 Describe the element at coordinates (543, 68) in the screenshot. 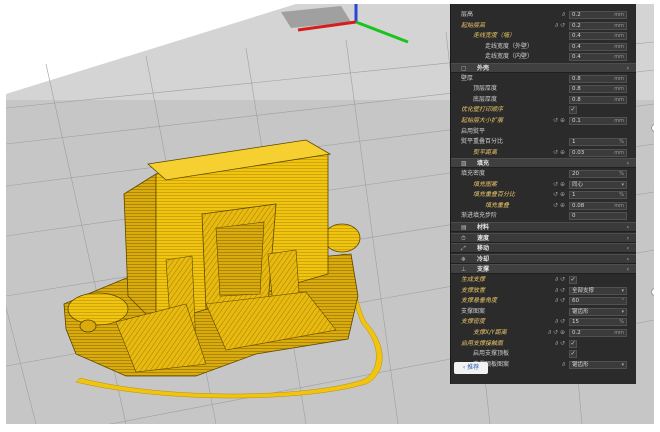

I see `settings-section-5: ▢ 外壳 ‹` at that location.